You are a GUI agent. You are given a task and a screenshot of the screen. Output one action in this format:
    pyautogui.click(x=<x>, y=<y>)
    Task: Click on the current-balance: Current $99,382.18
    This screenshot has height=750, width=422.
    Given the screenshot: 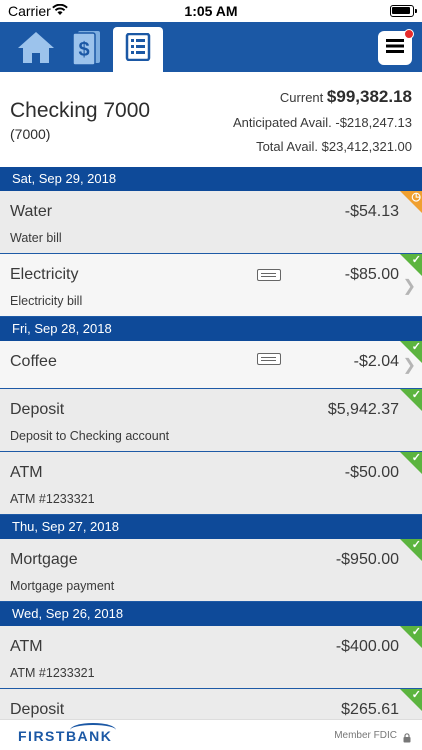 What is the action you would take?
    pyautogui.click(x=346, y=97)
    